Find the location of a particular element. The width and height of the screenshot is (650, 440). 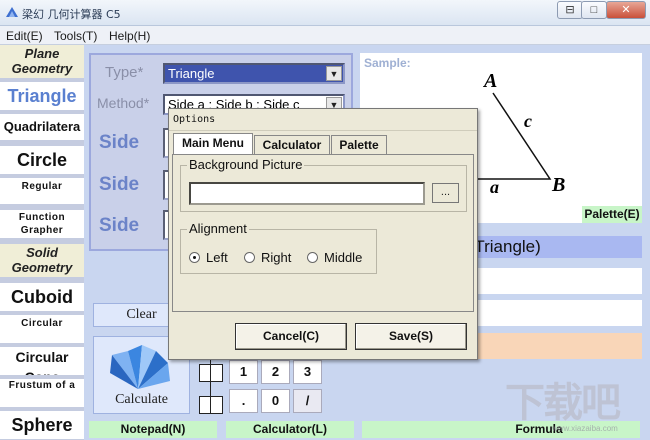

nav-header-solid: Solid Geometry is located at coordinates (42, 260).